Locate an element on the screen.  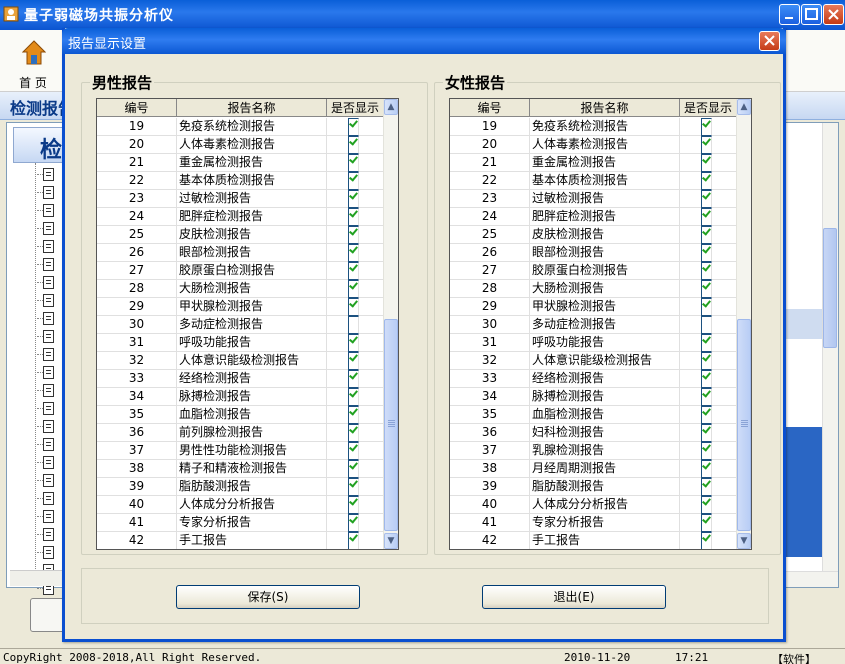
female-grid-scrollbar: ▲ ▼ is located at coordinates (743, 324).